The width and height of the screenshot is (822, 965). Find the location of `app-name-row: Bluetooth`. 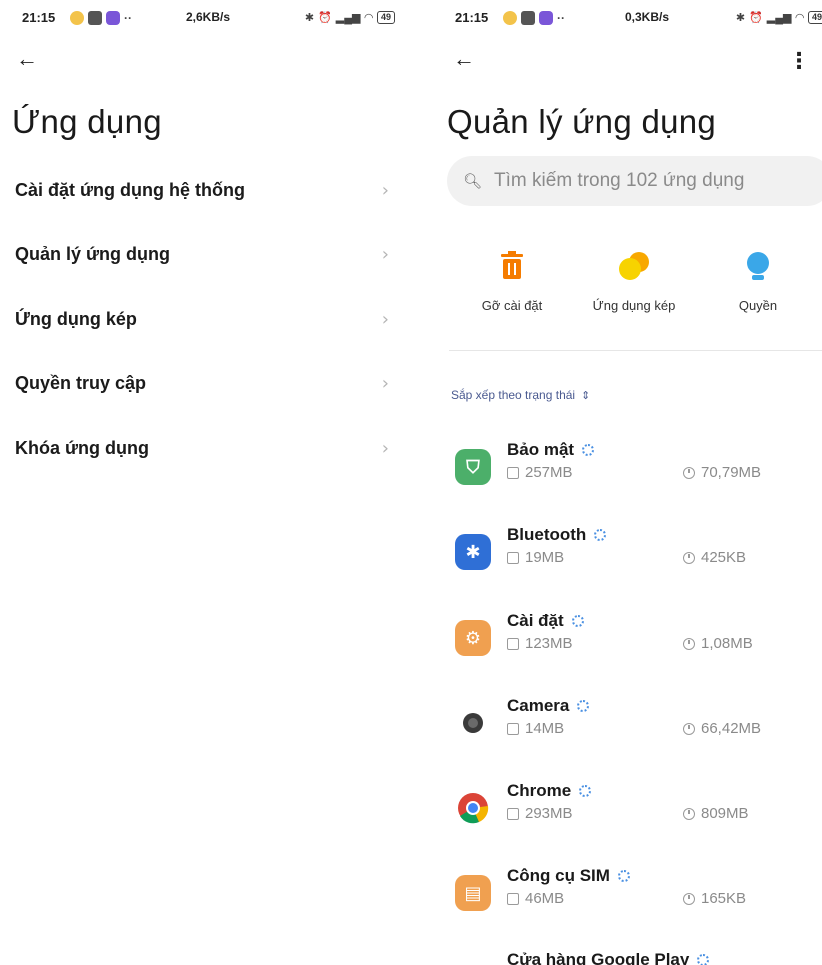

app-name-row: Bluetooth is located at coordinates (557, 535).